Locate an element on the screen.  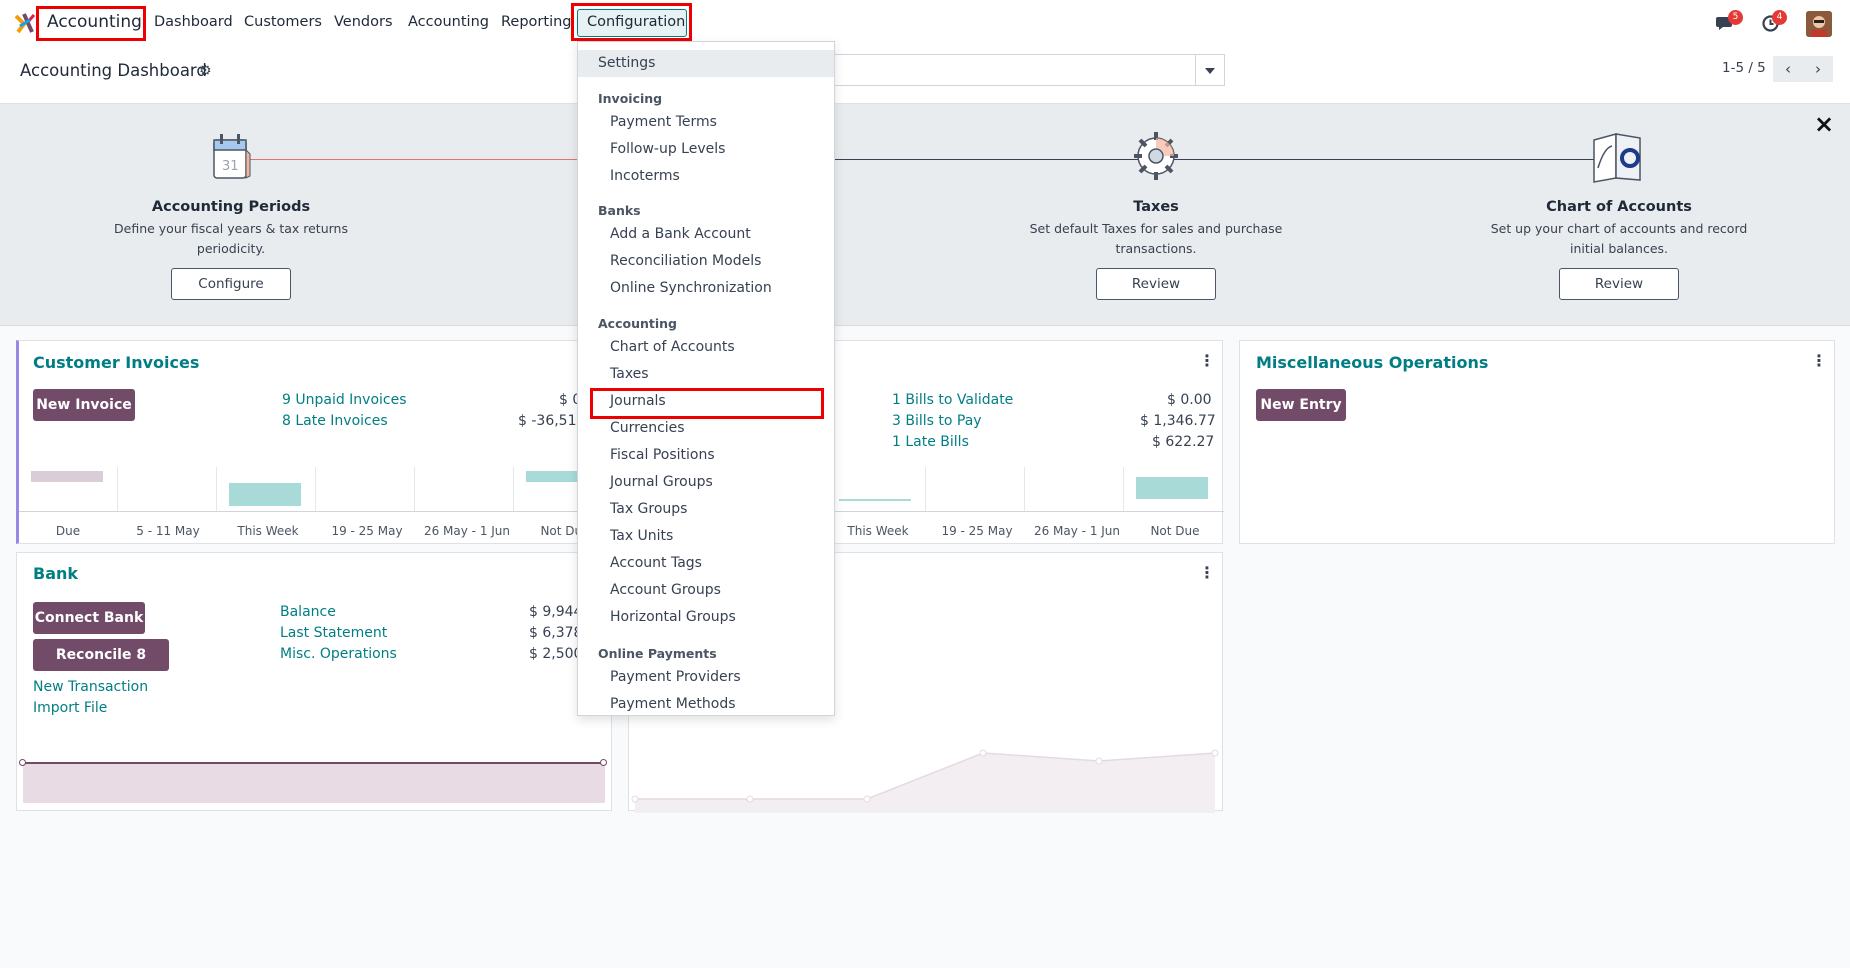
late-bills-link: 1 Late Bills is located at coordinates (930, 442).